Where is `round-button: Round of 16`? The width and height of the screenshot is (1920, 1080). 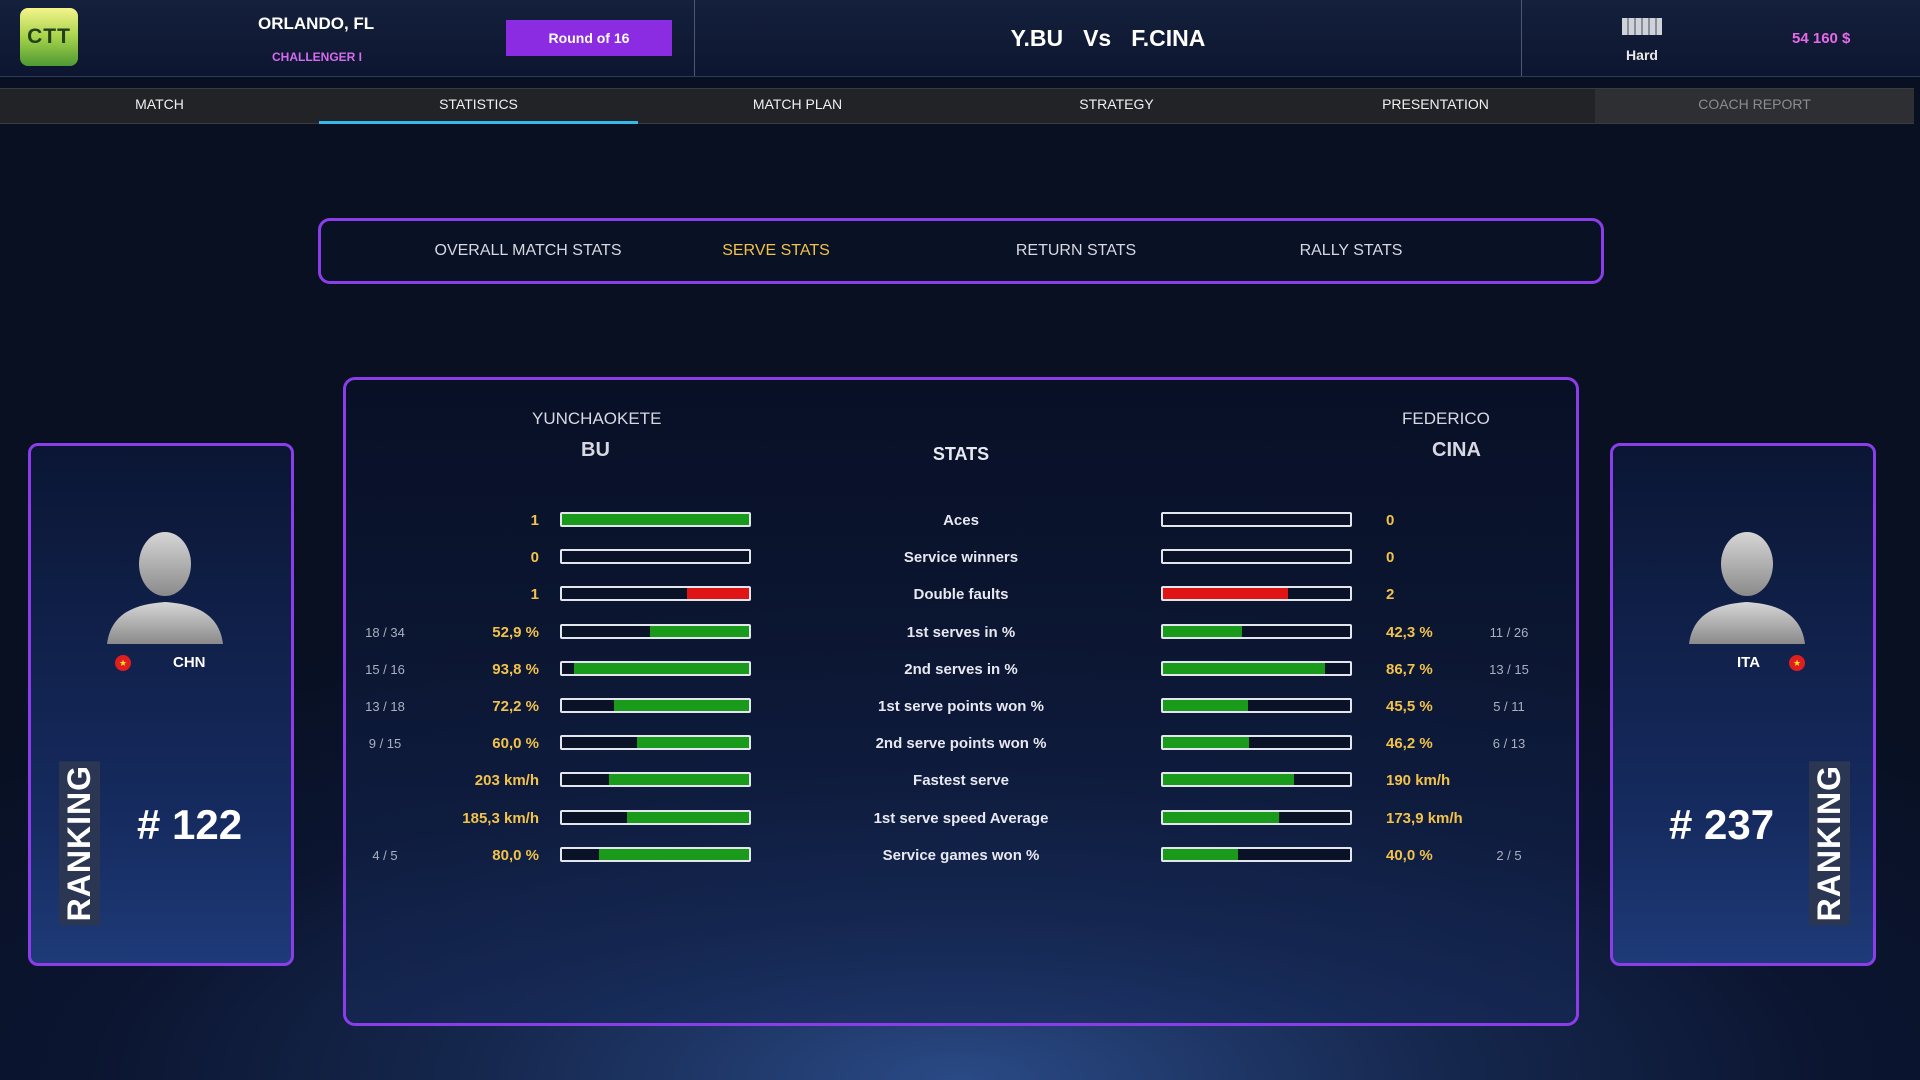
round-button: Round of 16 is located at coordinates (589, 38).